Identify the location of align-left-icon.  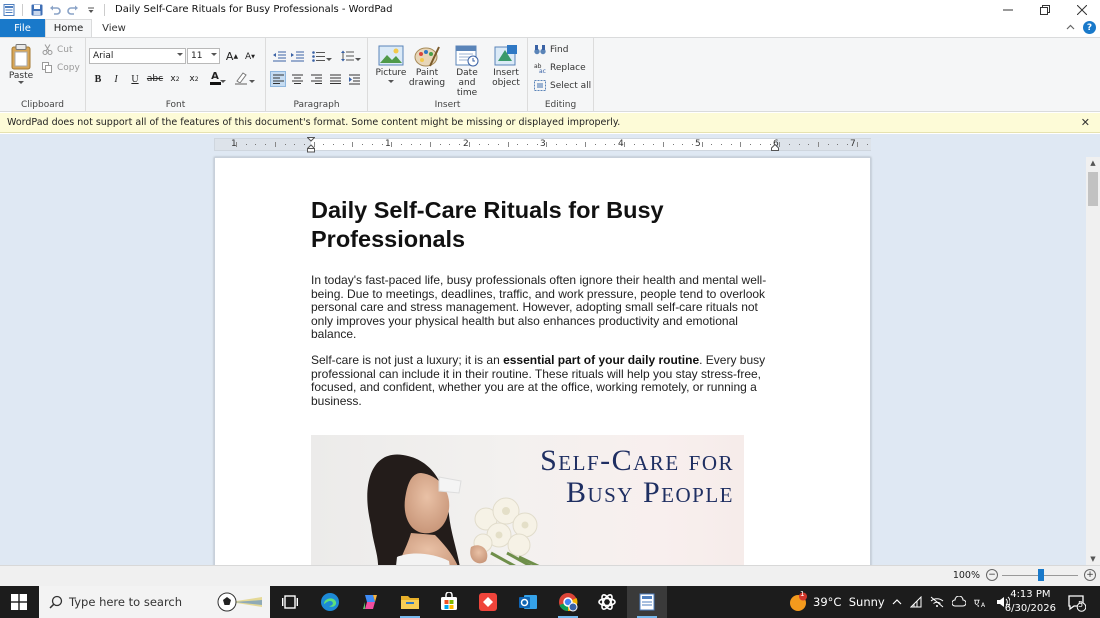
(278, 79).